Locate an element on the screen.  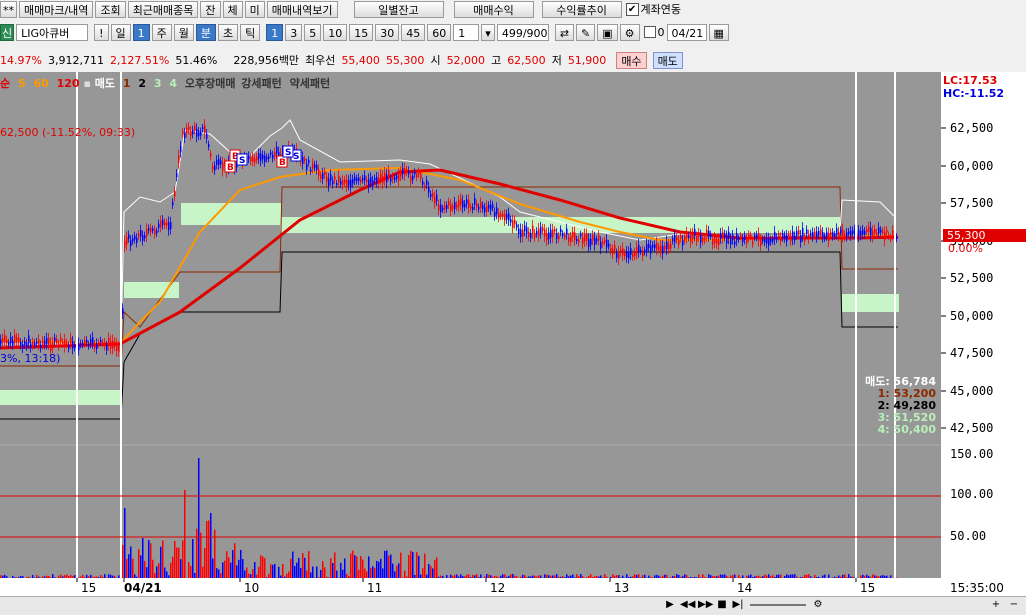
alert-button: ! is located at coordinates (101, 32).